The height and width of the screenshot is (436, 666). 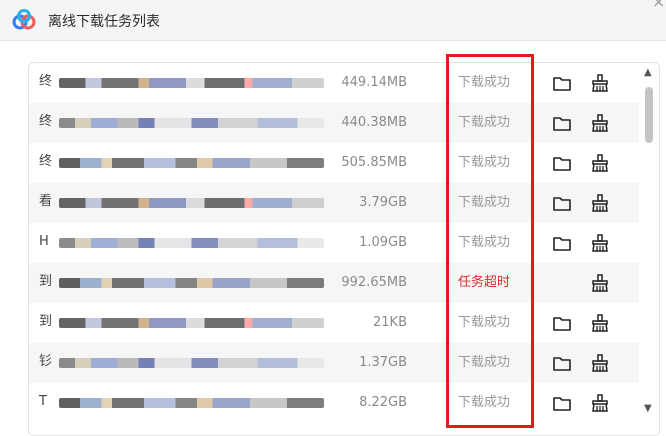 What do you see at coordinates (374, 82) in the screenshot?
I see `file-size: 449.14MB` at bounding box center [374, 82].